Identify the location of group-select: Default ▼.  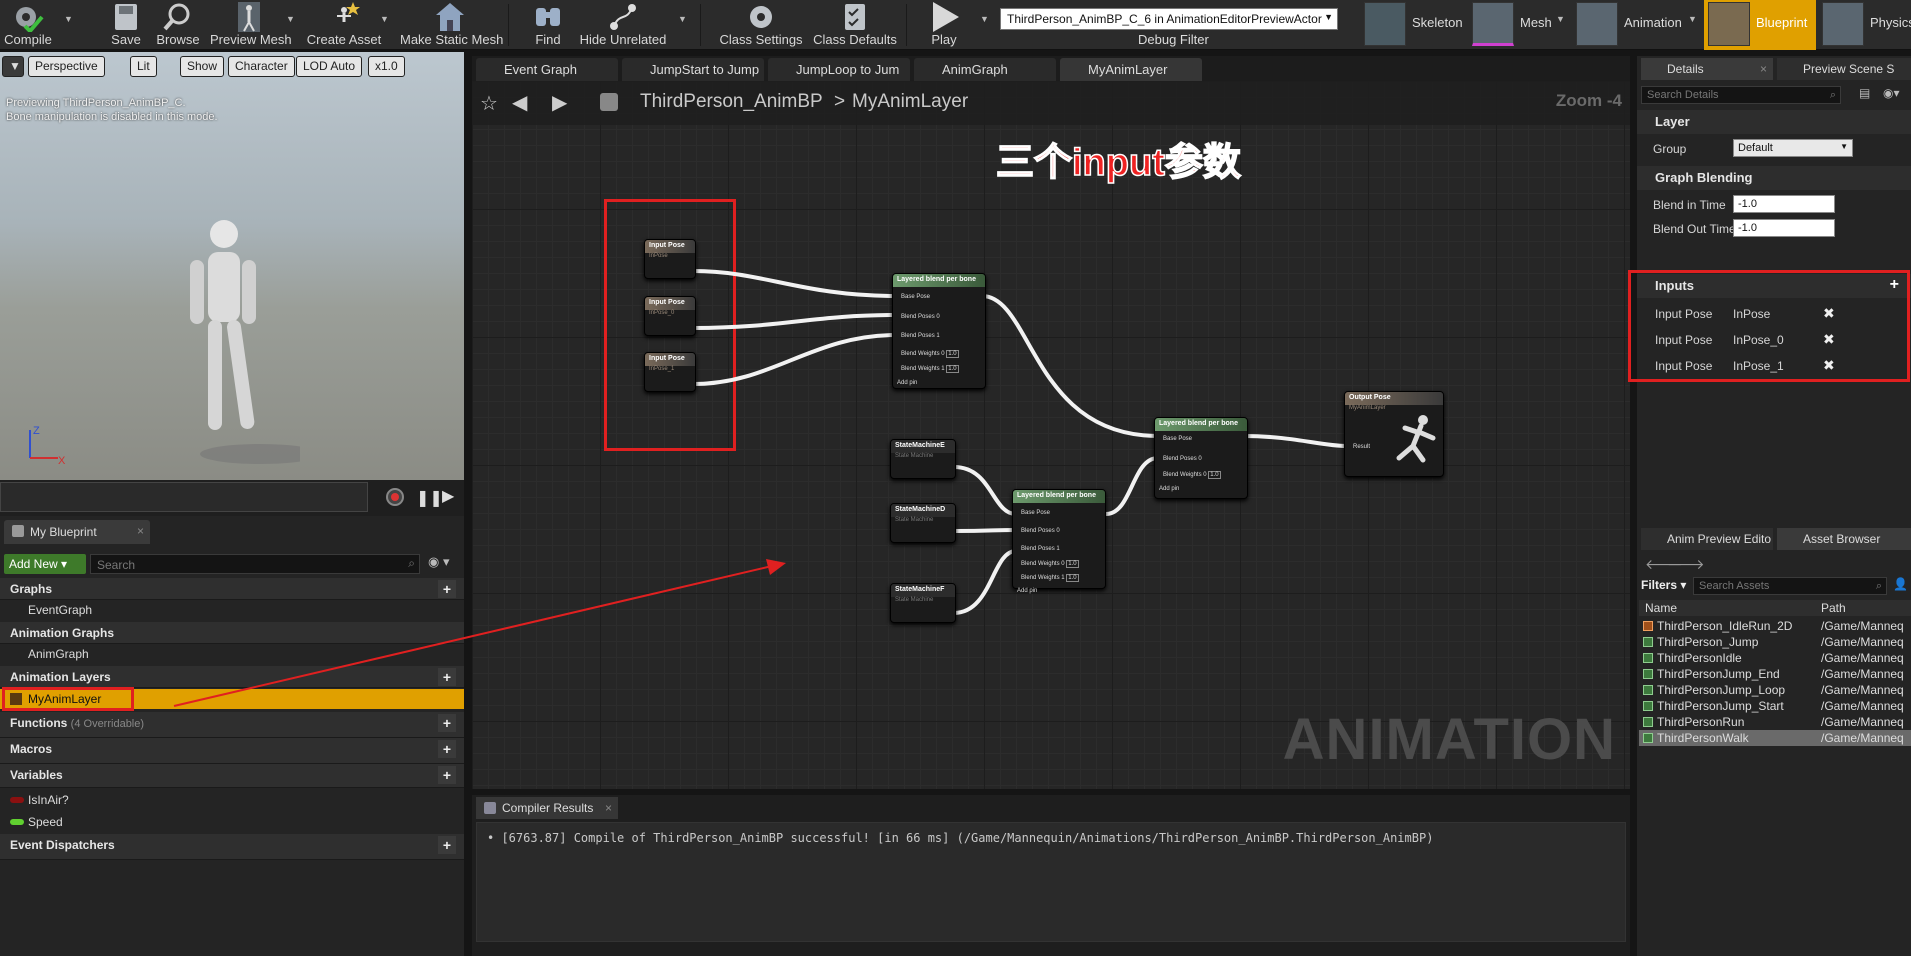
(1793, 148).